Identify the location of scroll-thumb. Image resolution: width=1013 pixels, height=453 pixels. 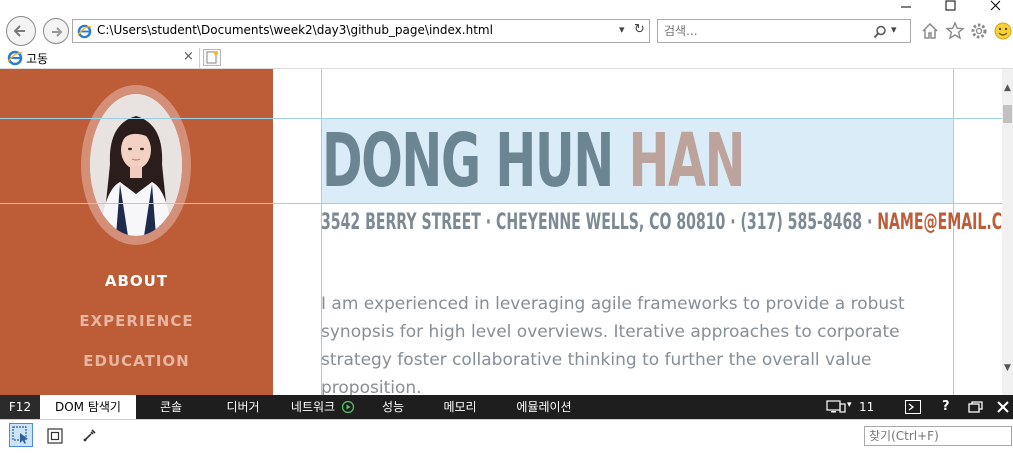
(1007, 114).